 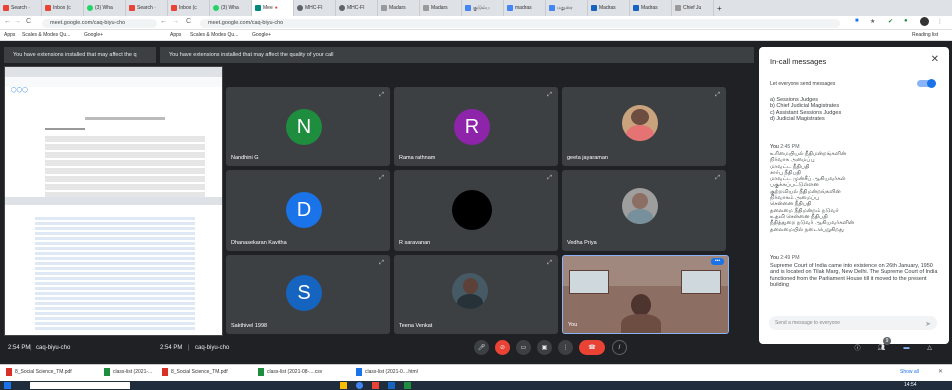 I want to click on windows-start-icon, so click(x=7, y=385).